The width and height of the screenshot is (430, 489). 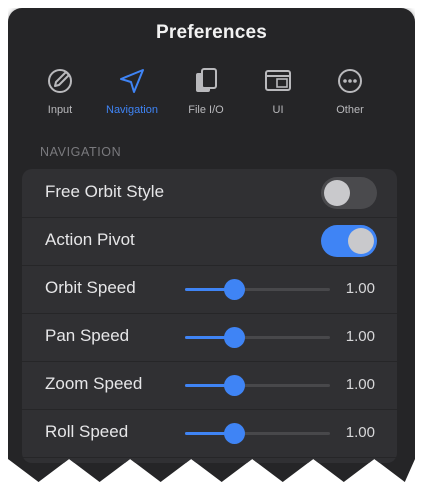 What do you see at coordinates (350, 110) in the screenshot?
I see `tab-other-label: Other` at bounding box center [350, 110].